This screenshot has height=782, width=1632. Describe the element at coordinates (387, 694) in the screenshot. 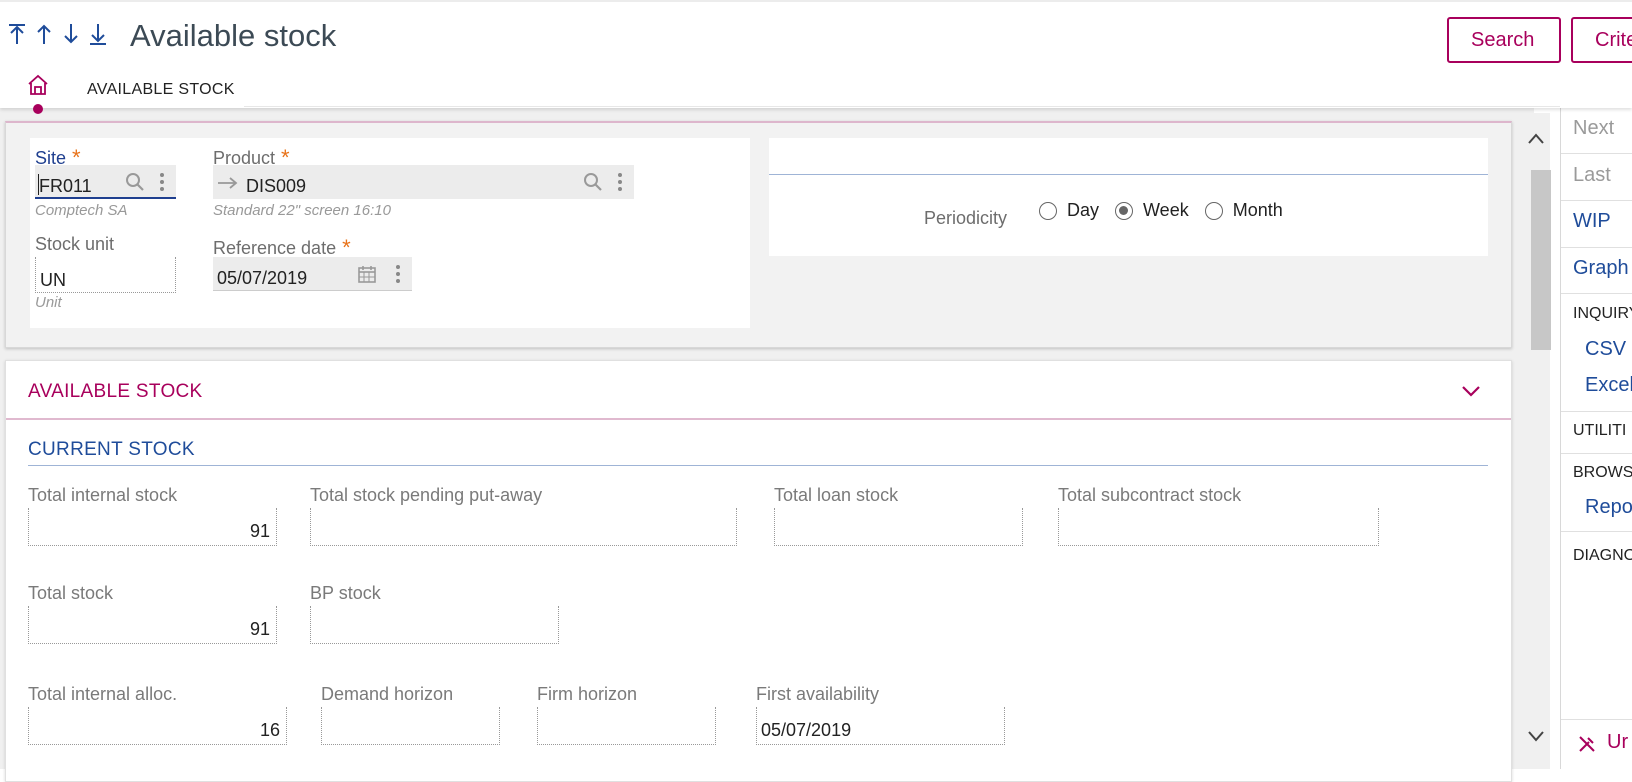

I see `demand-horizon-label: Demand horizon` at that location.